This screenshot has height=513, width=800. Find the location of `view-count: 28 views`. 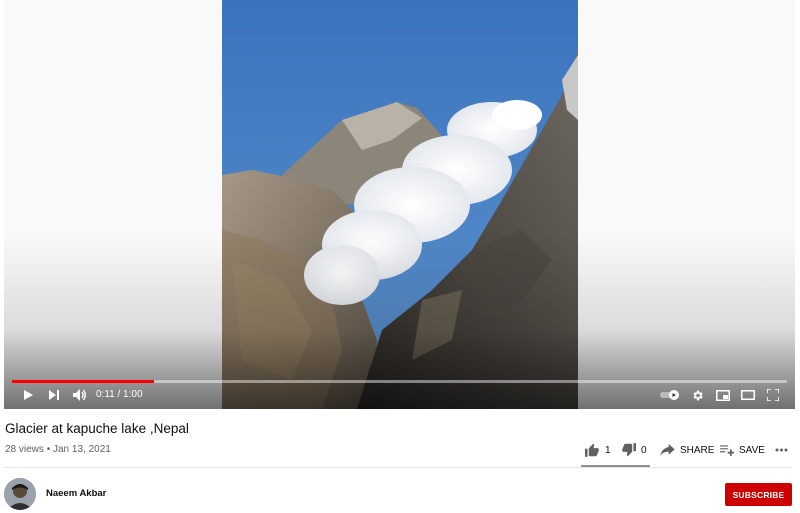

view-count: 28 views is located at coordinates (24, 449).